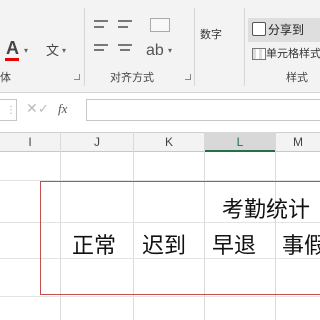 The height and width of the screenshot is (320, 320). I want to click on alignment-dialog-launcher-icon, so click(189, 78).